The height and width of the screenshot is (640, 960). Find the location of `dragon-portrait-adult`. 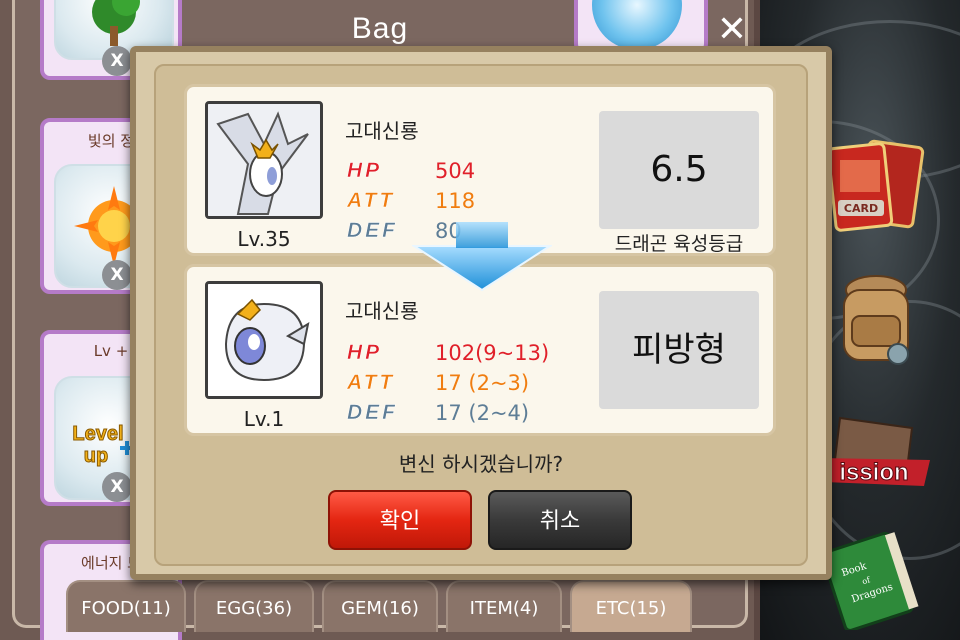

dragon-portrait-adult is located at coordinates (264, 160).